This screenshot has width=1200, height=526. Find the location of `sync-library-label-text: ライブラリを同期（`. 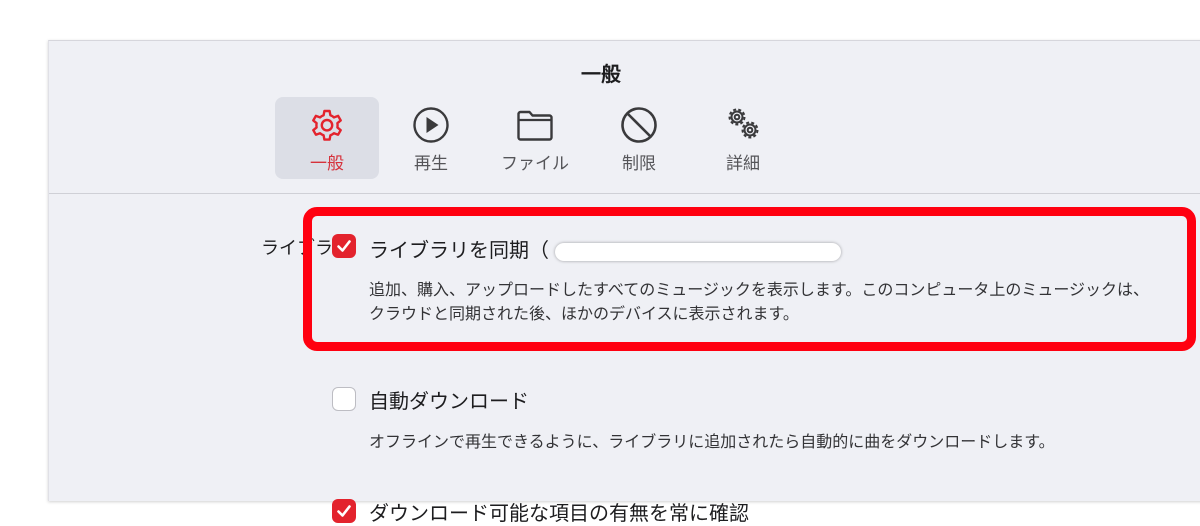

sync-library-label-text: ライブラリを同期（ is located at coordinates (459, 250).